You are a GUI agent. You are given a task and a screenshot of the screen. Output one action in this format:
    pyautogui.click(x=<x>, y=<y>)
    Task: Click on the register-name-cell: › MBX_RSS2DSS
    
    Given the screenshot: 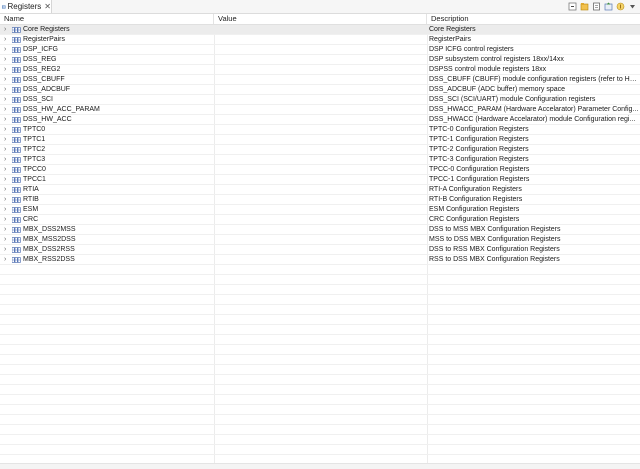 What is the action you would take?
    pyautogui.click(x=107, y=260)
    